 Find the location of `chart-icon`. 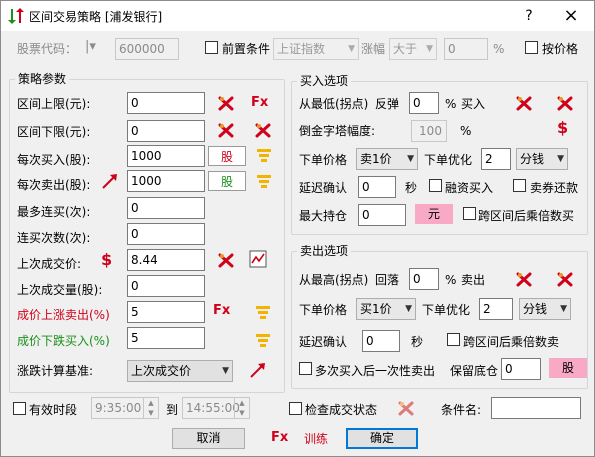

chart-icon is located at coordinates (258, 259).